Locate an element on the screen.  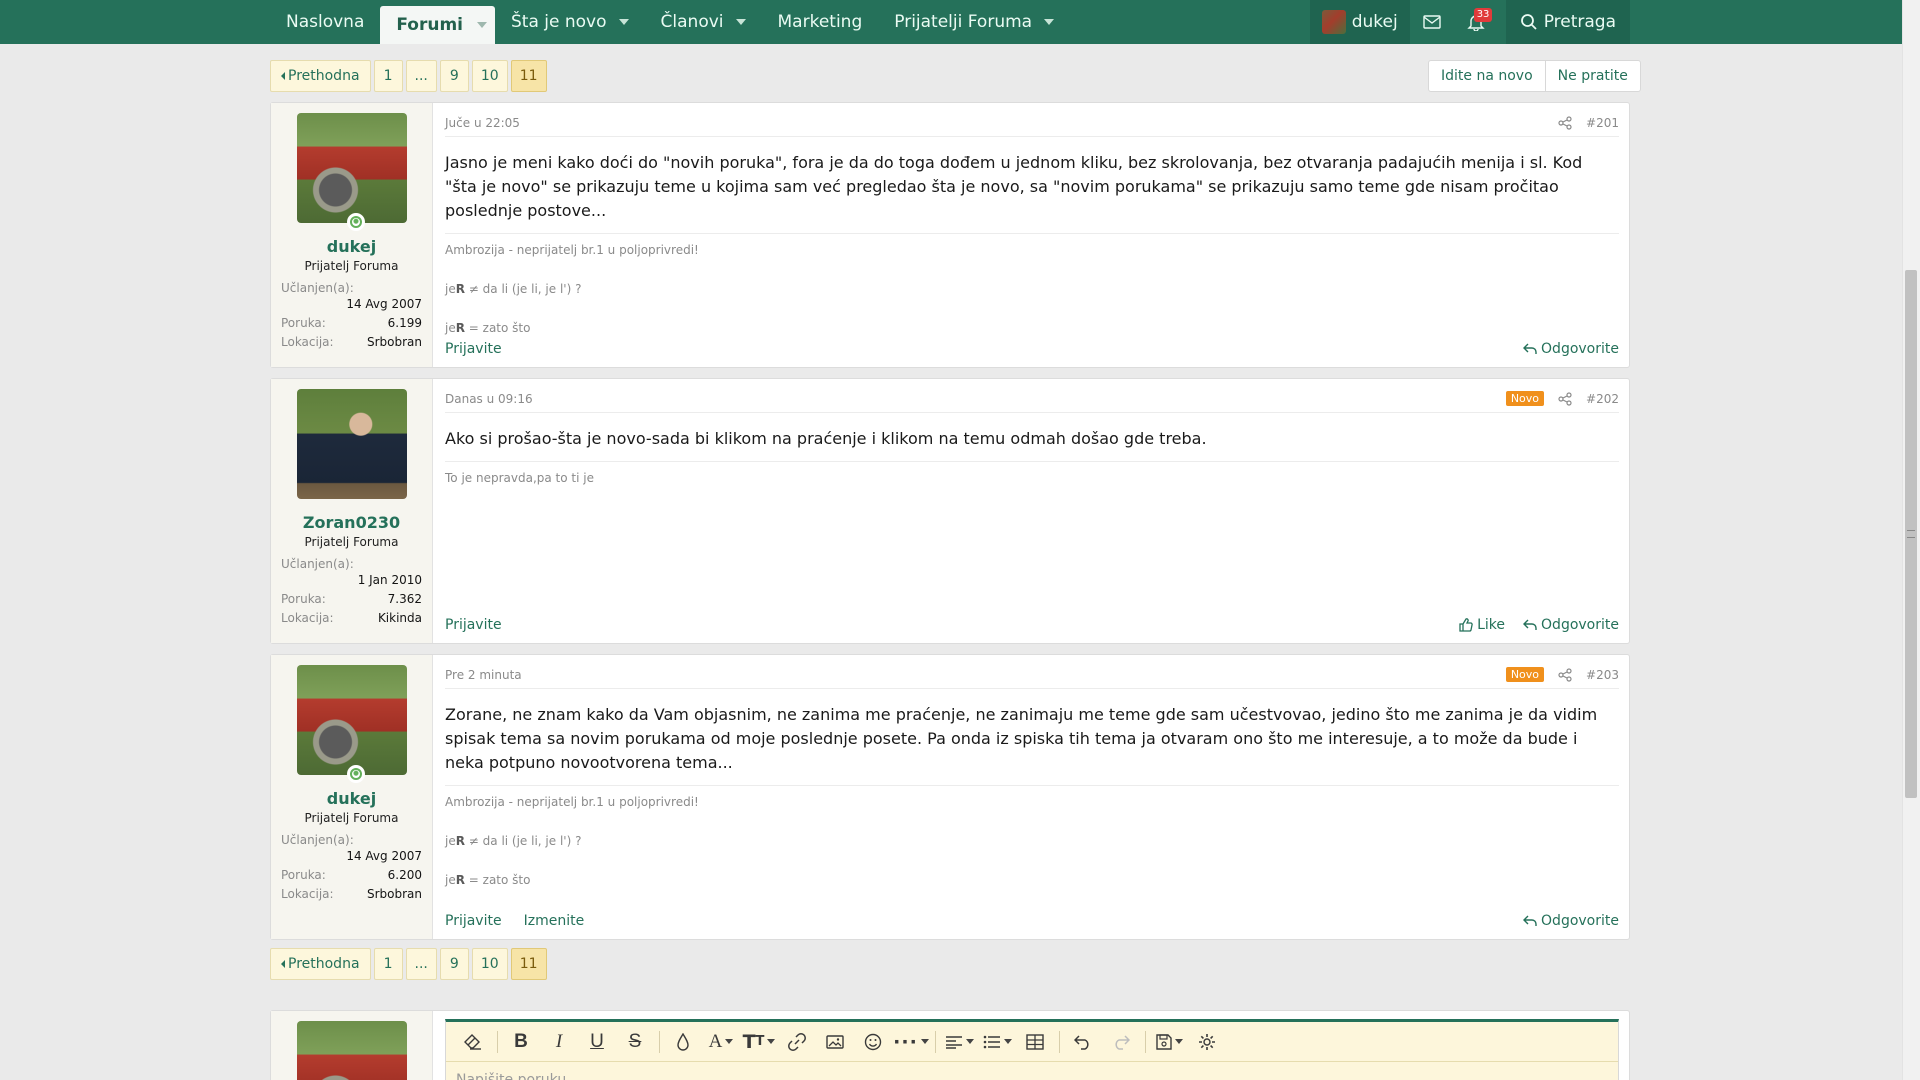
go-to-unread-button: Idite na novo is located at coordinates (1487, 76).